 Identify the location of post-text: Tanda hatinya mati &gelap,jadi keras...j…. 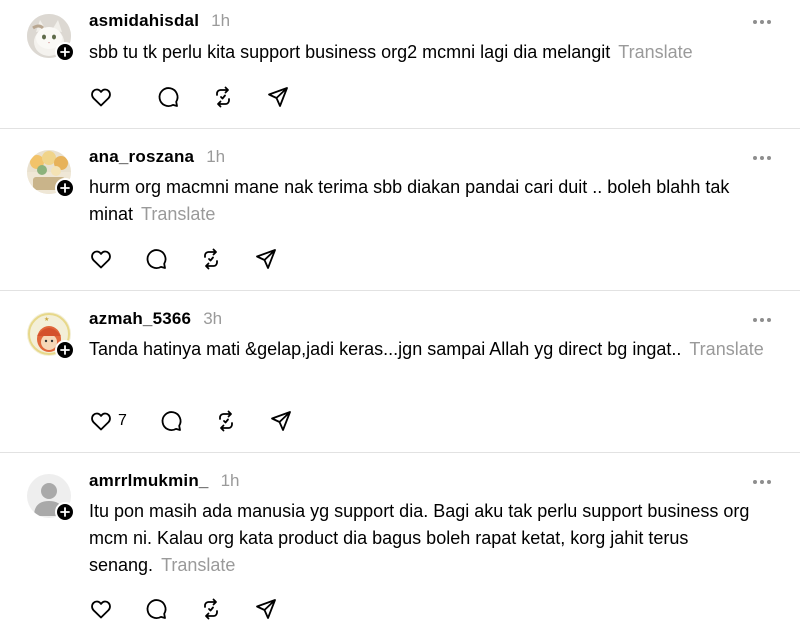
(434, 349).